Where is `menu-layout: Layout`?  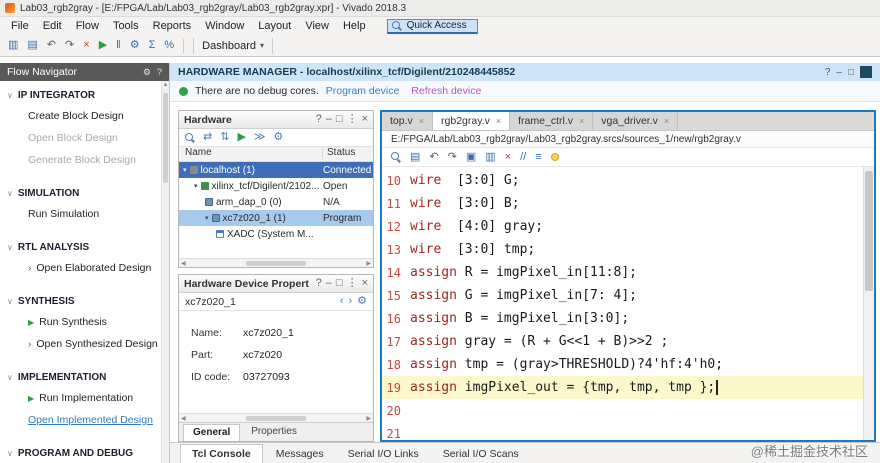
menu-layout: Layout is located at coordinates (274, 26).